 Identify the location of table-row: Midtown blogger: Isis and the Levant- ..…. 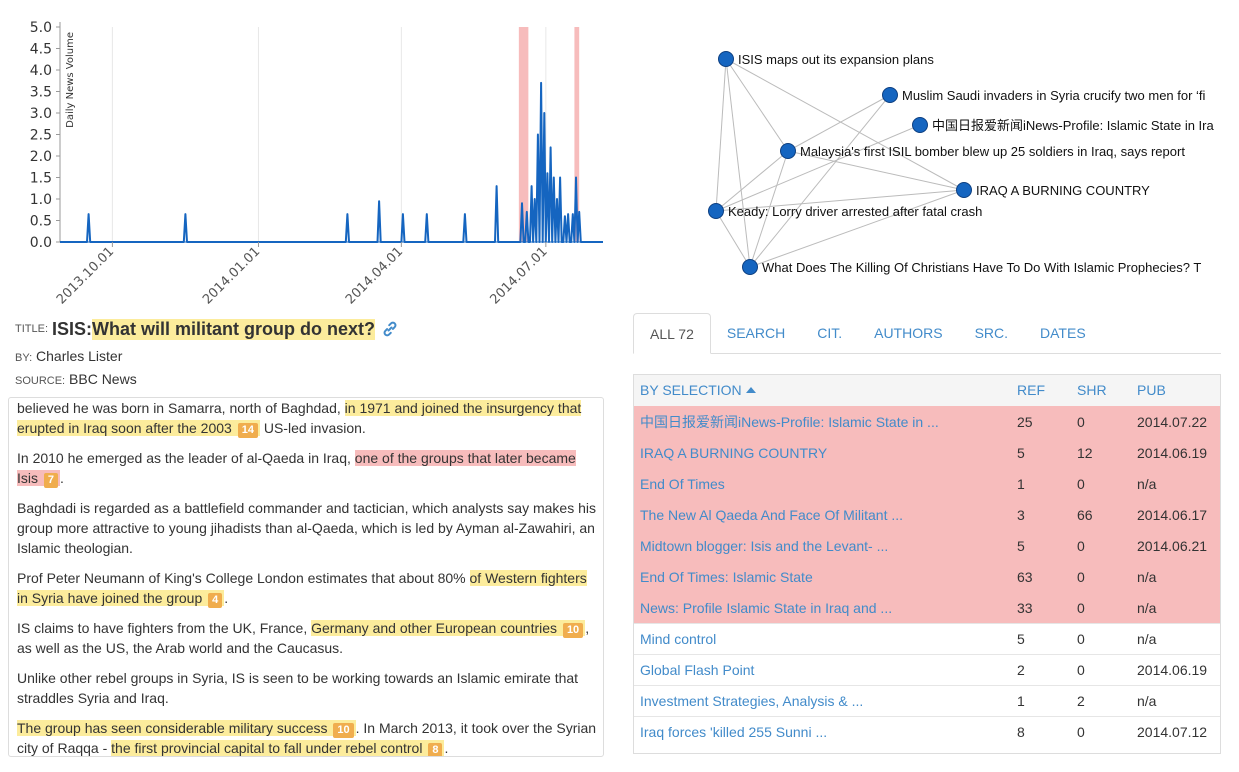
(927, 545).